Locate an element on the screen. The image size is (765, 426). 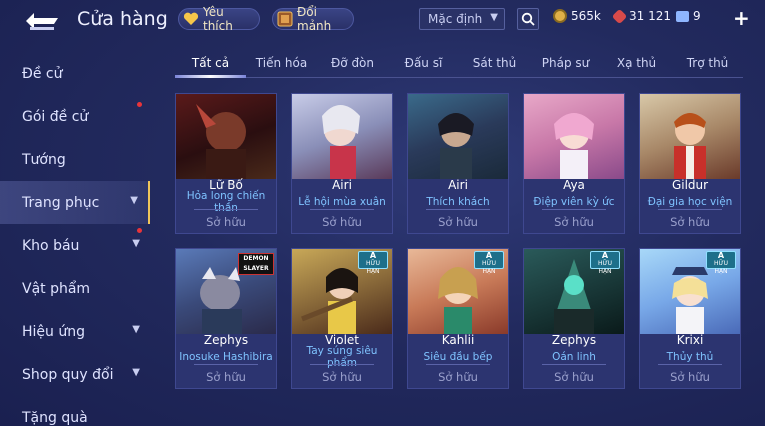
sidebar-item-exchange-shop: Shop quy đổi ▼ is located at coordinates (75, 374).